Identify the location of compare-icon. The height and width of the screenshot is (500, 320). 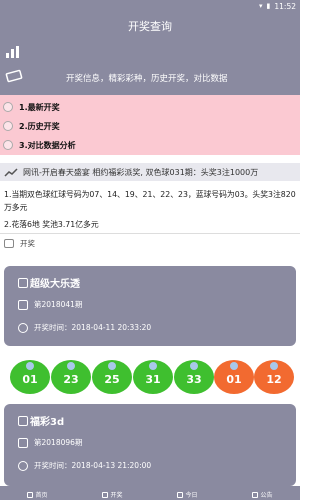
(8, 145).